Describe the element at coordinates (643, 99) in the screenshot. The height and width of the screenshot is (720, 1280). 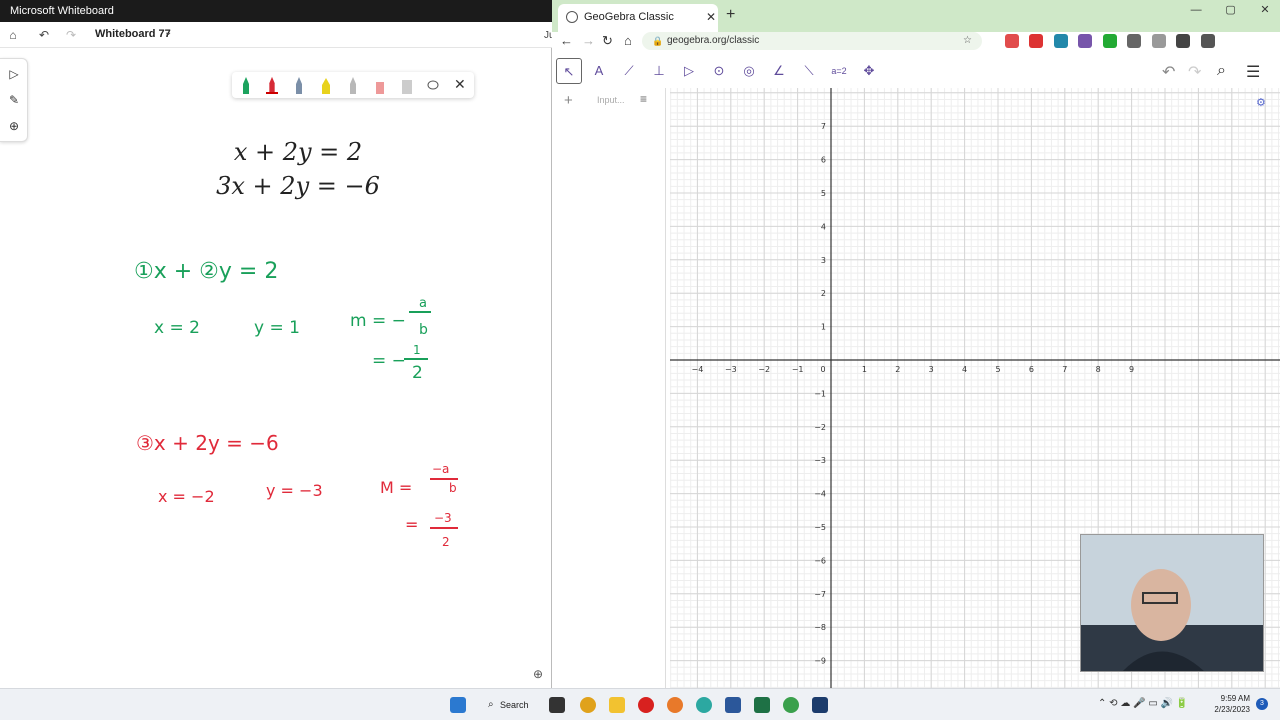
I see `keyboard-icon: ≡` at that location.